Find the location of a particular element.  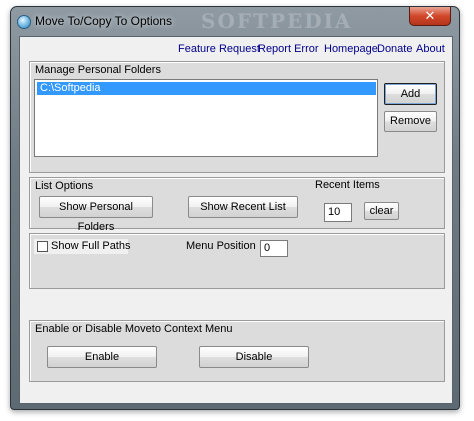

show-full-paths-label: Show Full Paths is located at coordinates (91, 246).